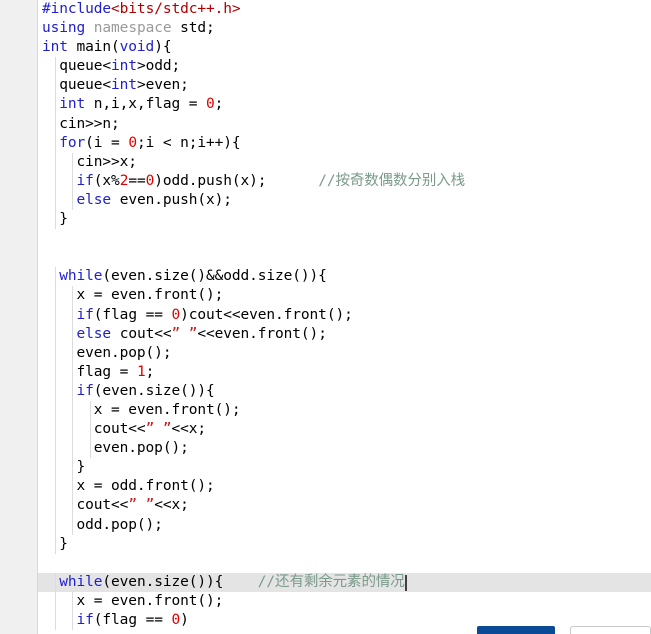  Describe the element at coordinates (516, 630) in the screenshot. I see `primary-action-button` at that location.